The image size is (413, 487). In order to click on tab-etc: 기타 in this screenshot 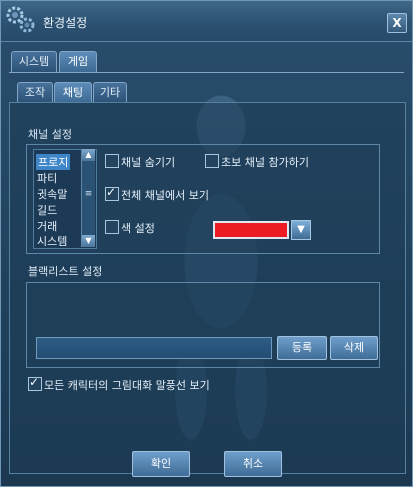, I will do `click(110, 92)`.